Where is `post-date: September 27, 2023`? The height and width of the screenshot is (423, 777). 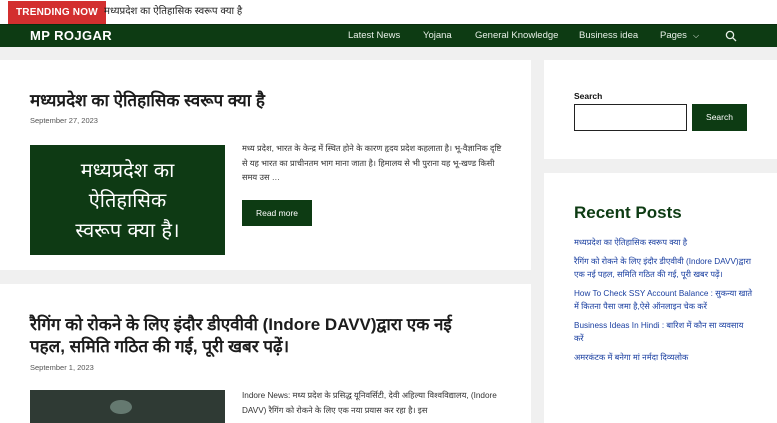
post-date: September 27, 2023 is located at coordinates (64, 120).